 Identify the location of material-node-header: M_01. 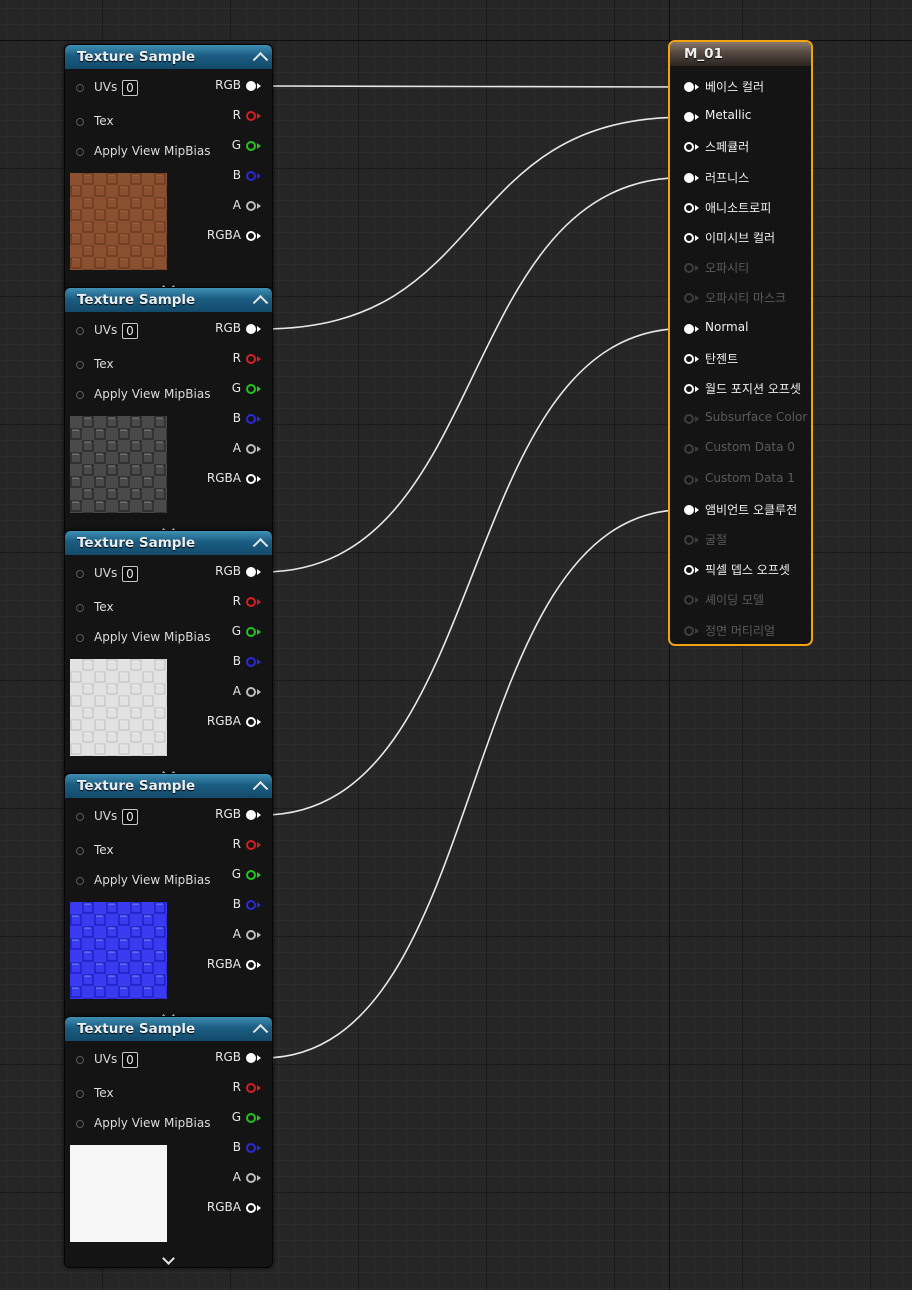
(740, 54).